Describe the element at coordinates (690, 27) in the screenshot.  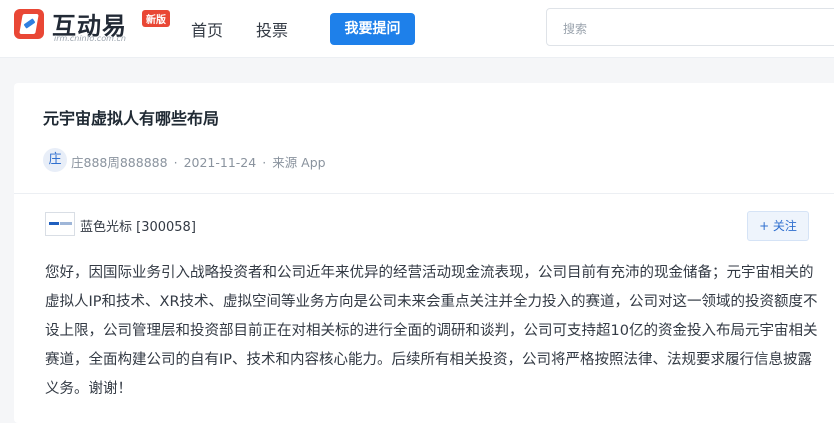
I see `search-input: 搜索` at that location.